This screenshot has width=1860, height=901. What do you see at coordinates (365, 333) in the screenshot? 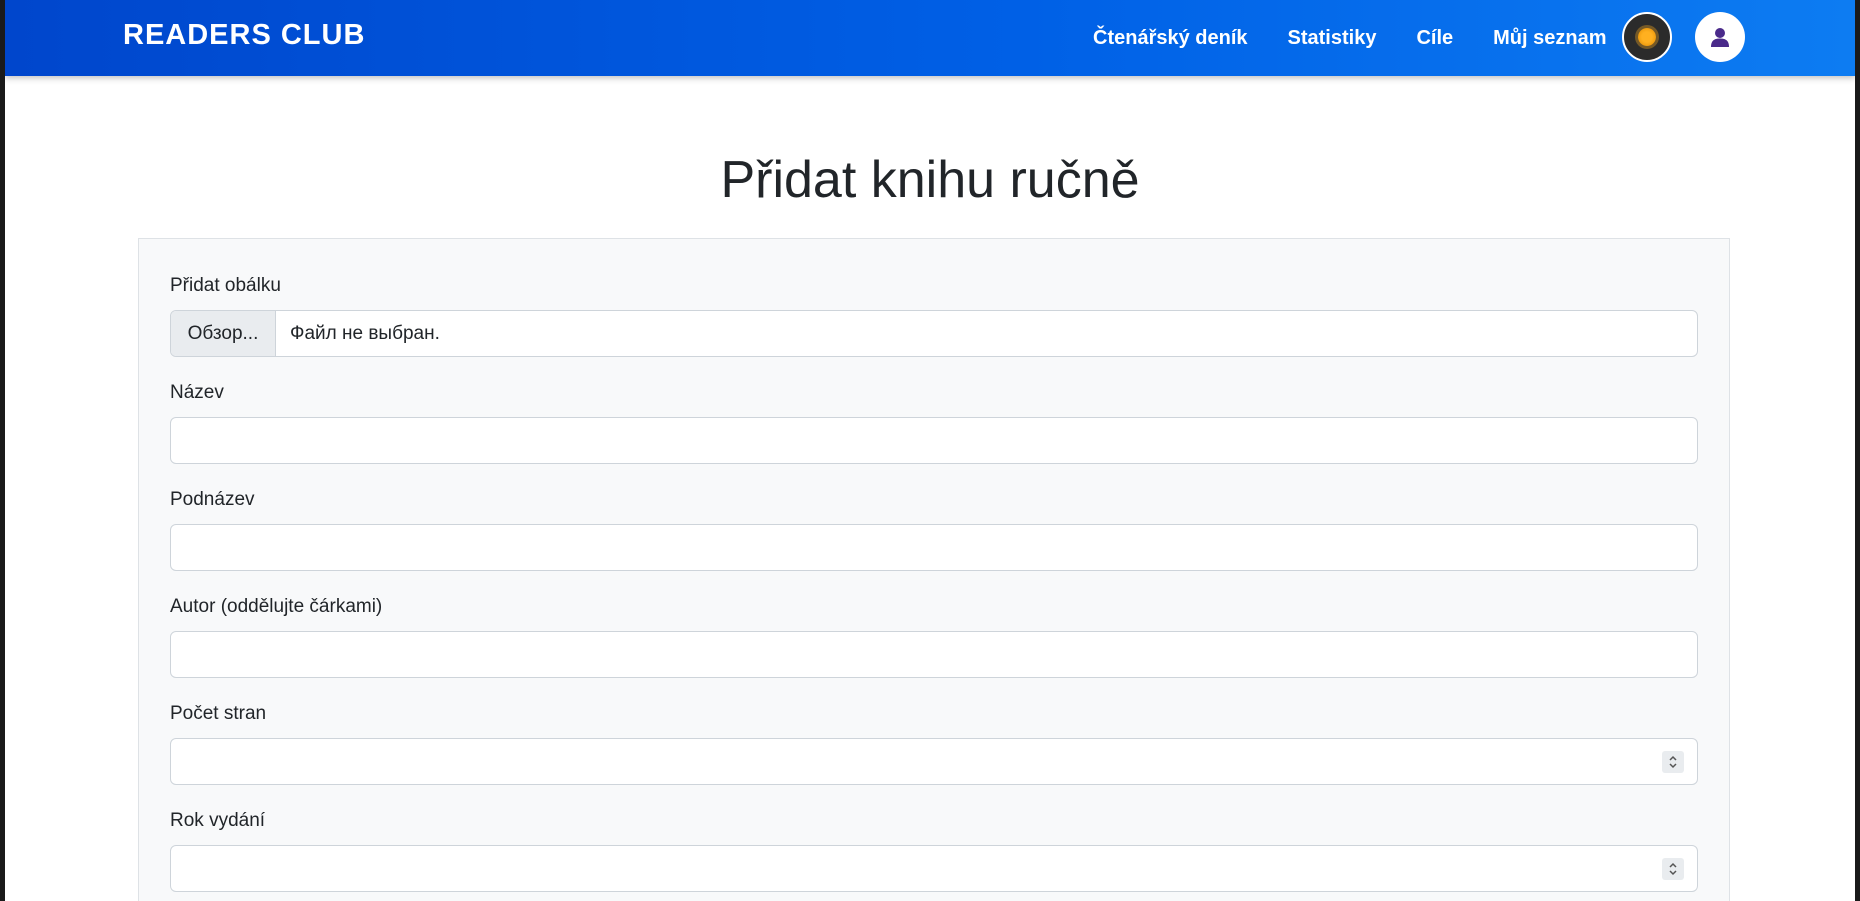
I see `file-status-text: Файл не выбран.` at bounding box center [365, 333].